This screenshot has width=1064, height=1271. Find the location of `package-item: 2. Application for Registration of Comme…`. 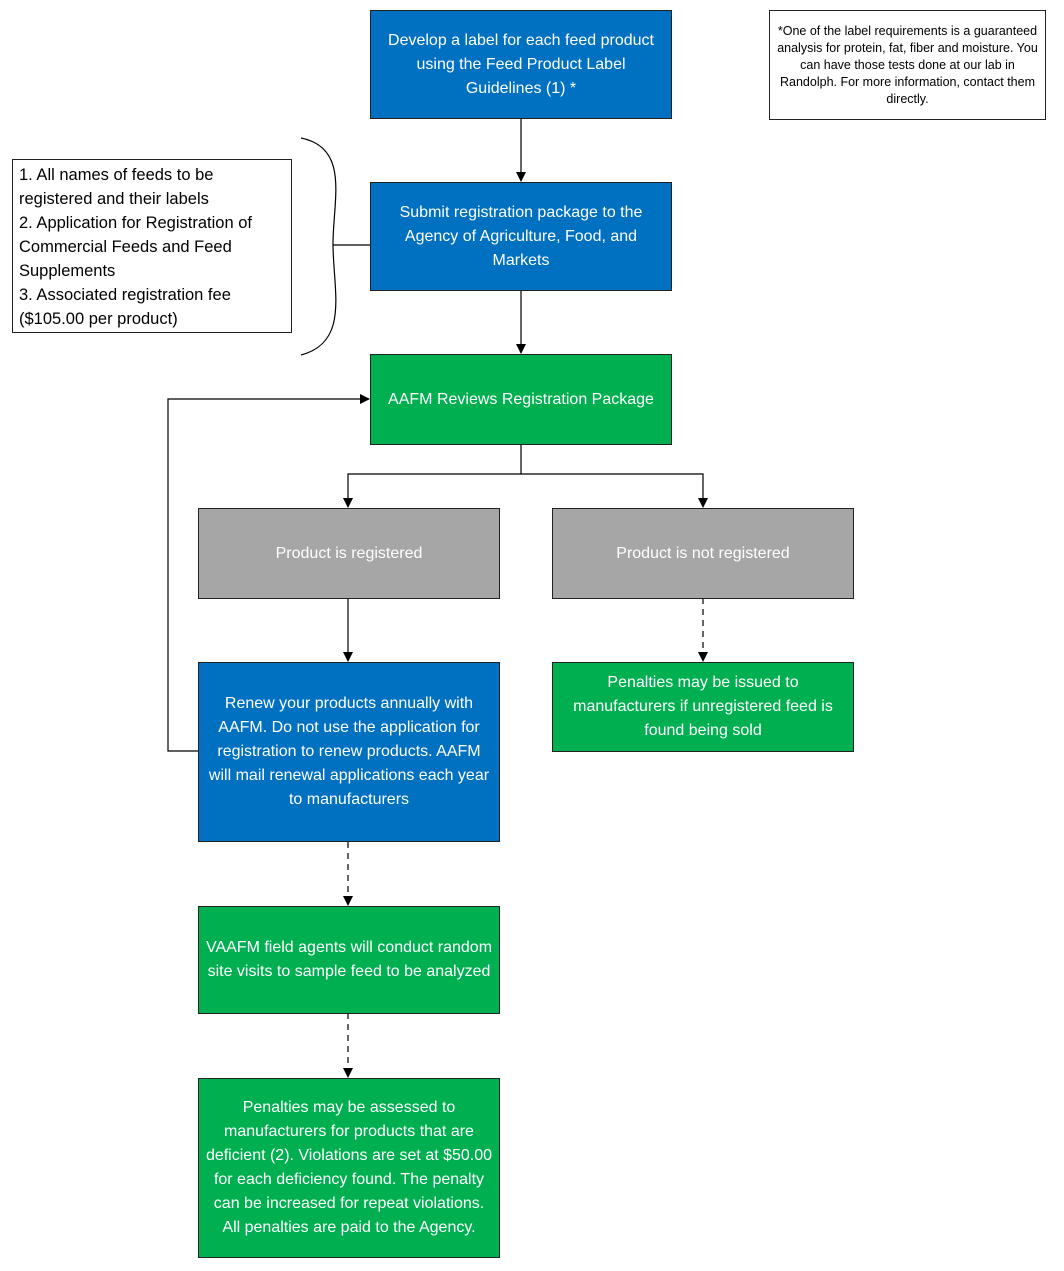

package-item: 2. Application for Registration of Comme… is located at coordinates (135, 247).